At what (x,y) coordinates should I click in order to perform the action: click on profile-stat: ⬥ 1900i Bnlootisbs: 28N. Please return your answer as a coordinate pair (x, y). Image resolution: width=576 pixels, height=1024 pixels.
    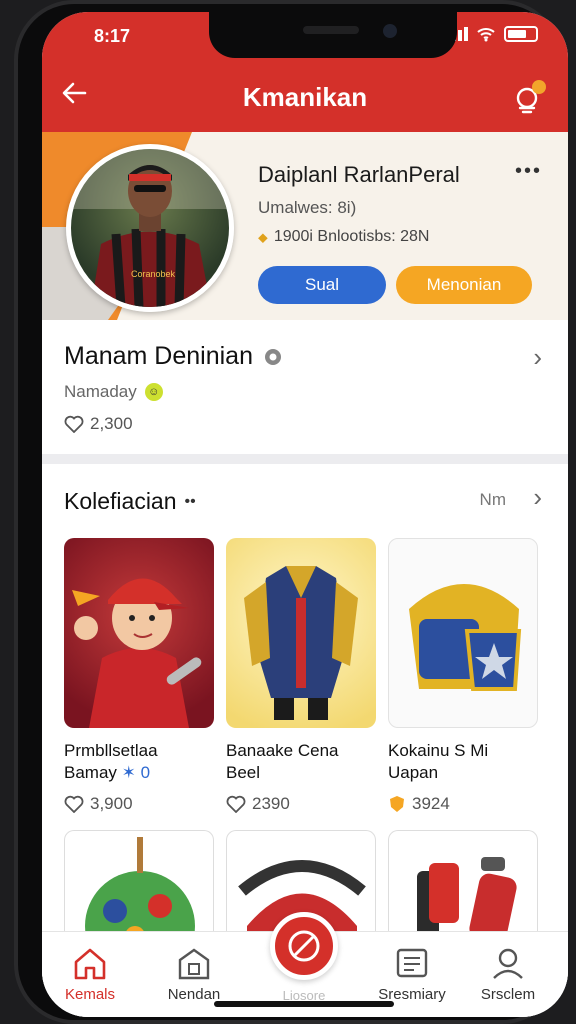
    Looking at the image, I should click on (343, 237).